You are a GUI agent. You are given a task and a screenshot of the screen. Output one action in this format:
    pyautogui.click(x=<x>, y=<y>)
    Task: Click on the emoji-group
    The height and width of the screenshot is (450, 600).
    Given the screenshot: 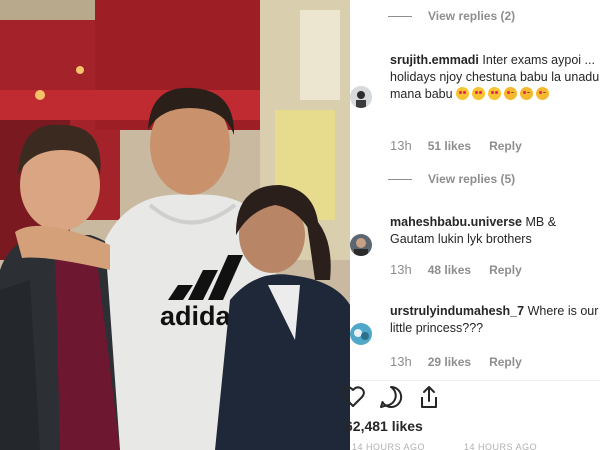 What is the action you would take?
    pyautogui.click(x=504, y=94)
    